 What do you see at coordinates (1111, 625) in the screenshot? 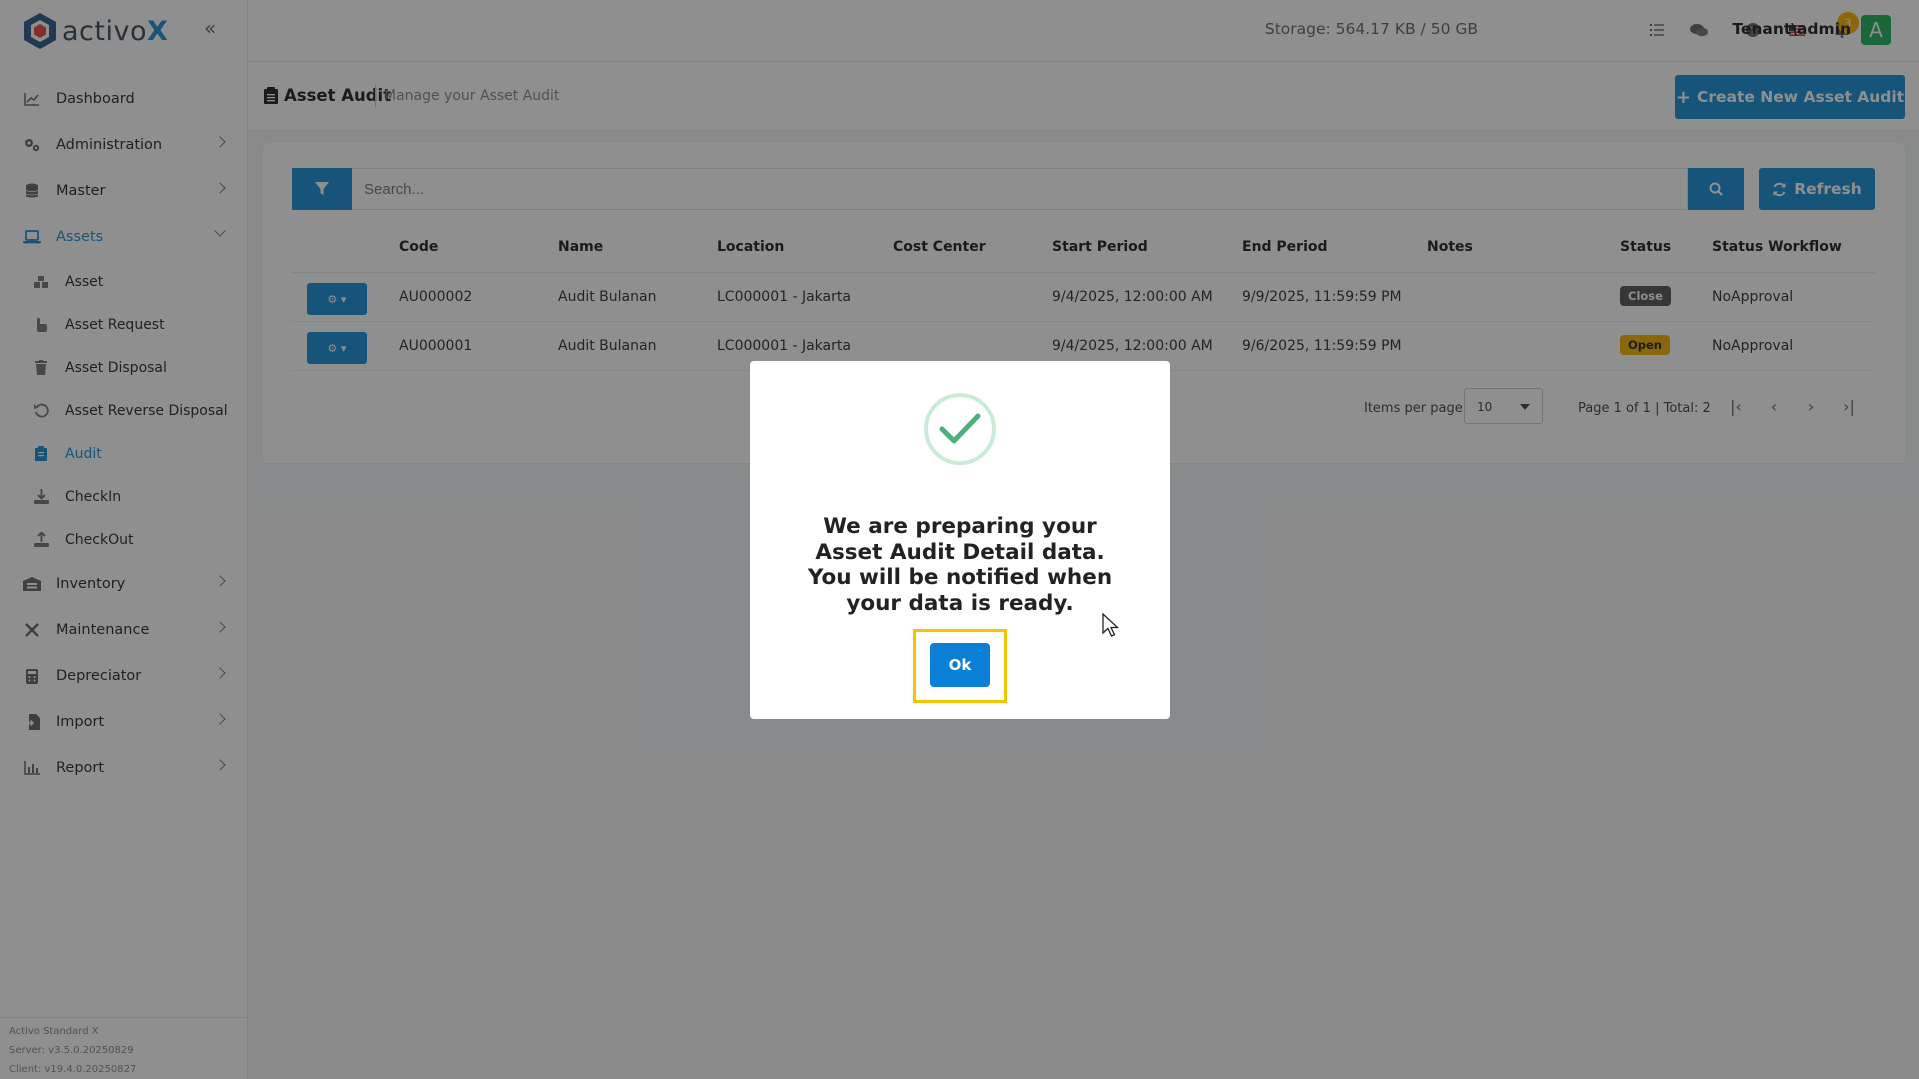
I see `mouse-cursor-icon` at bounding box center [1111, 625].